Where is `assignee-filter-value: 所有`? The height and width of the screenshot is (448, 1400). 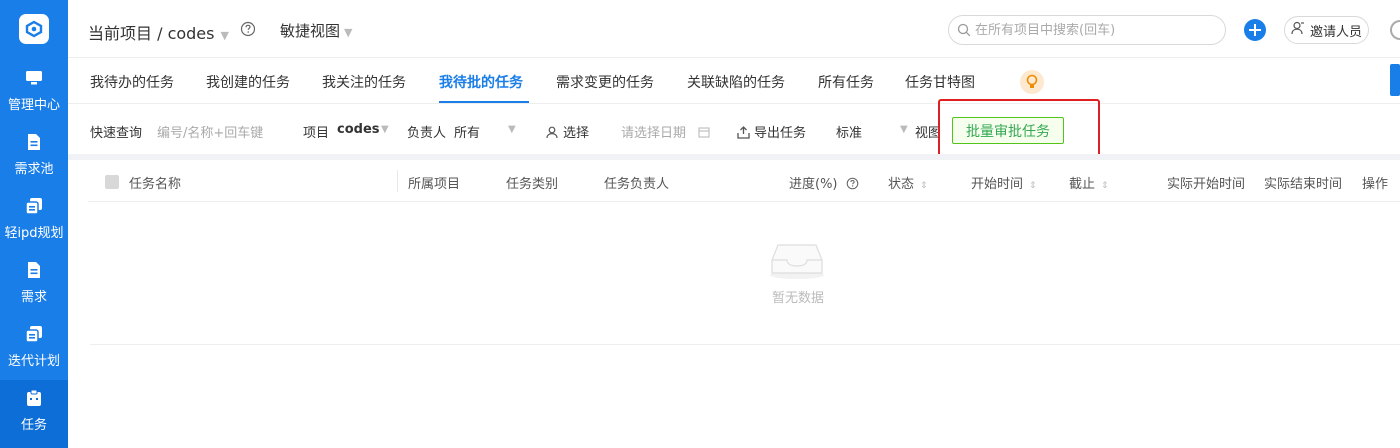 assignee-filter-value: 所有 is located at coordinates (467, 131).